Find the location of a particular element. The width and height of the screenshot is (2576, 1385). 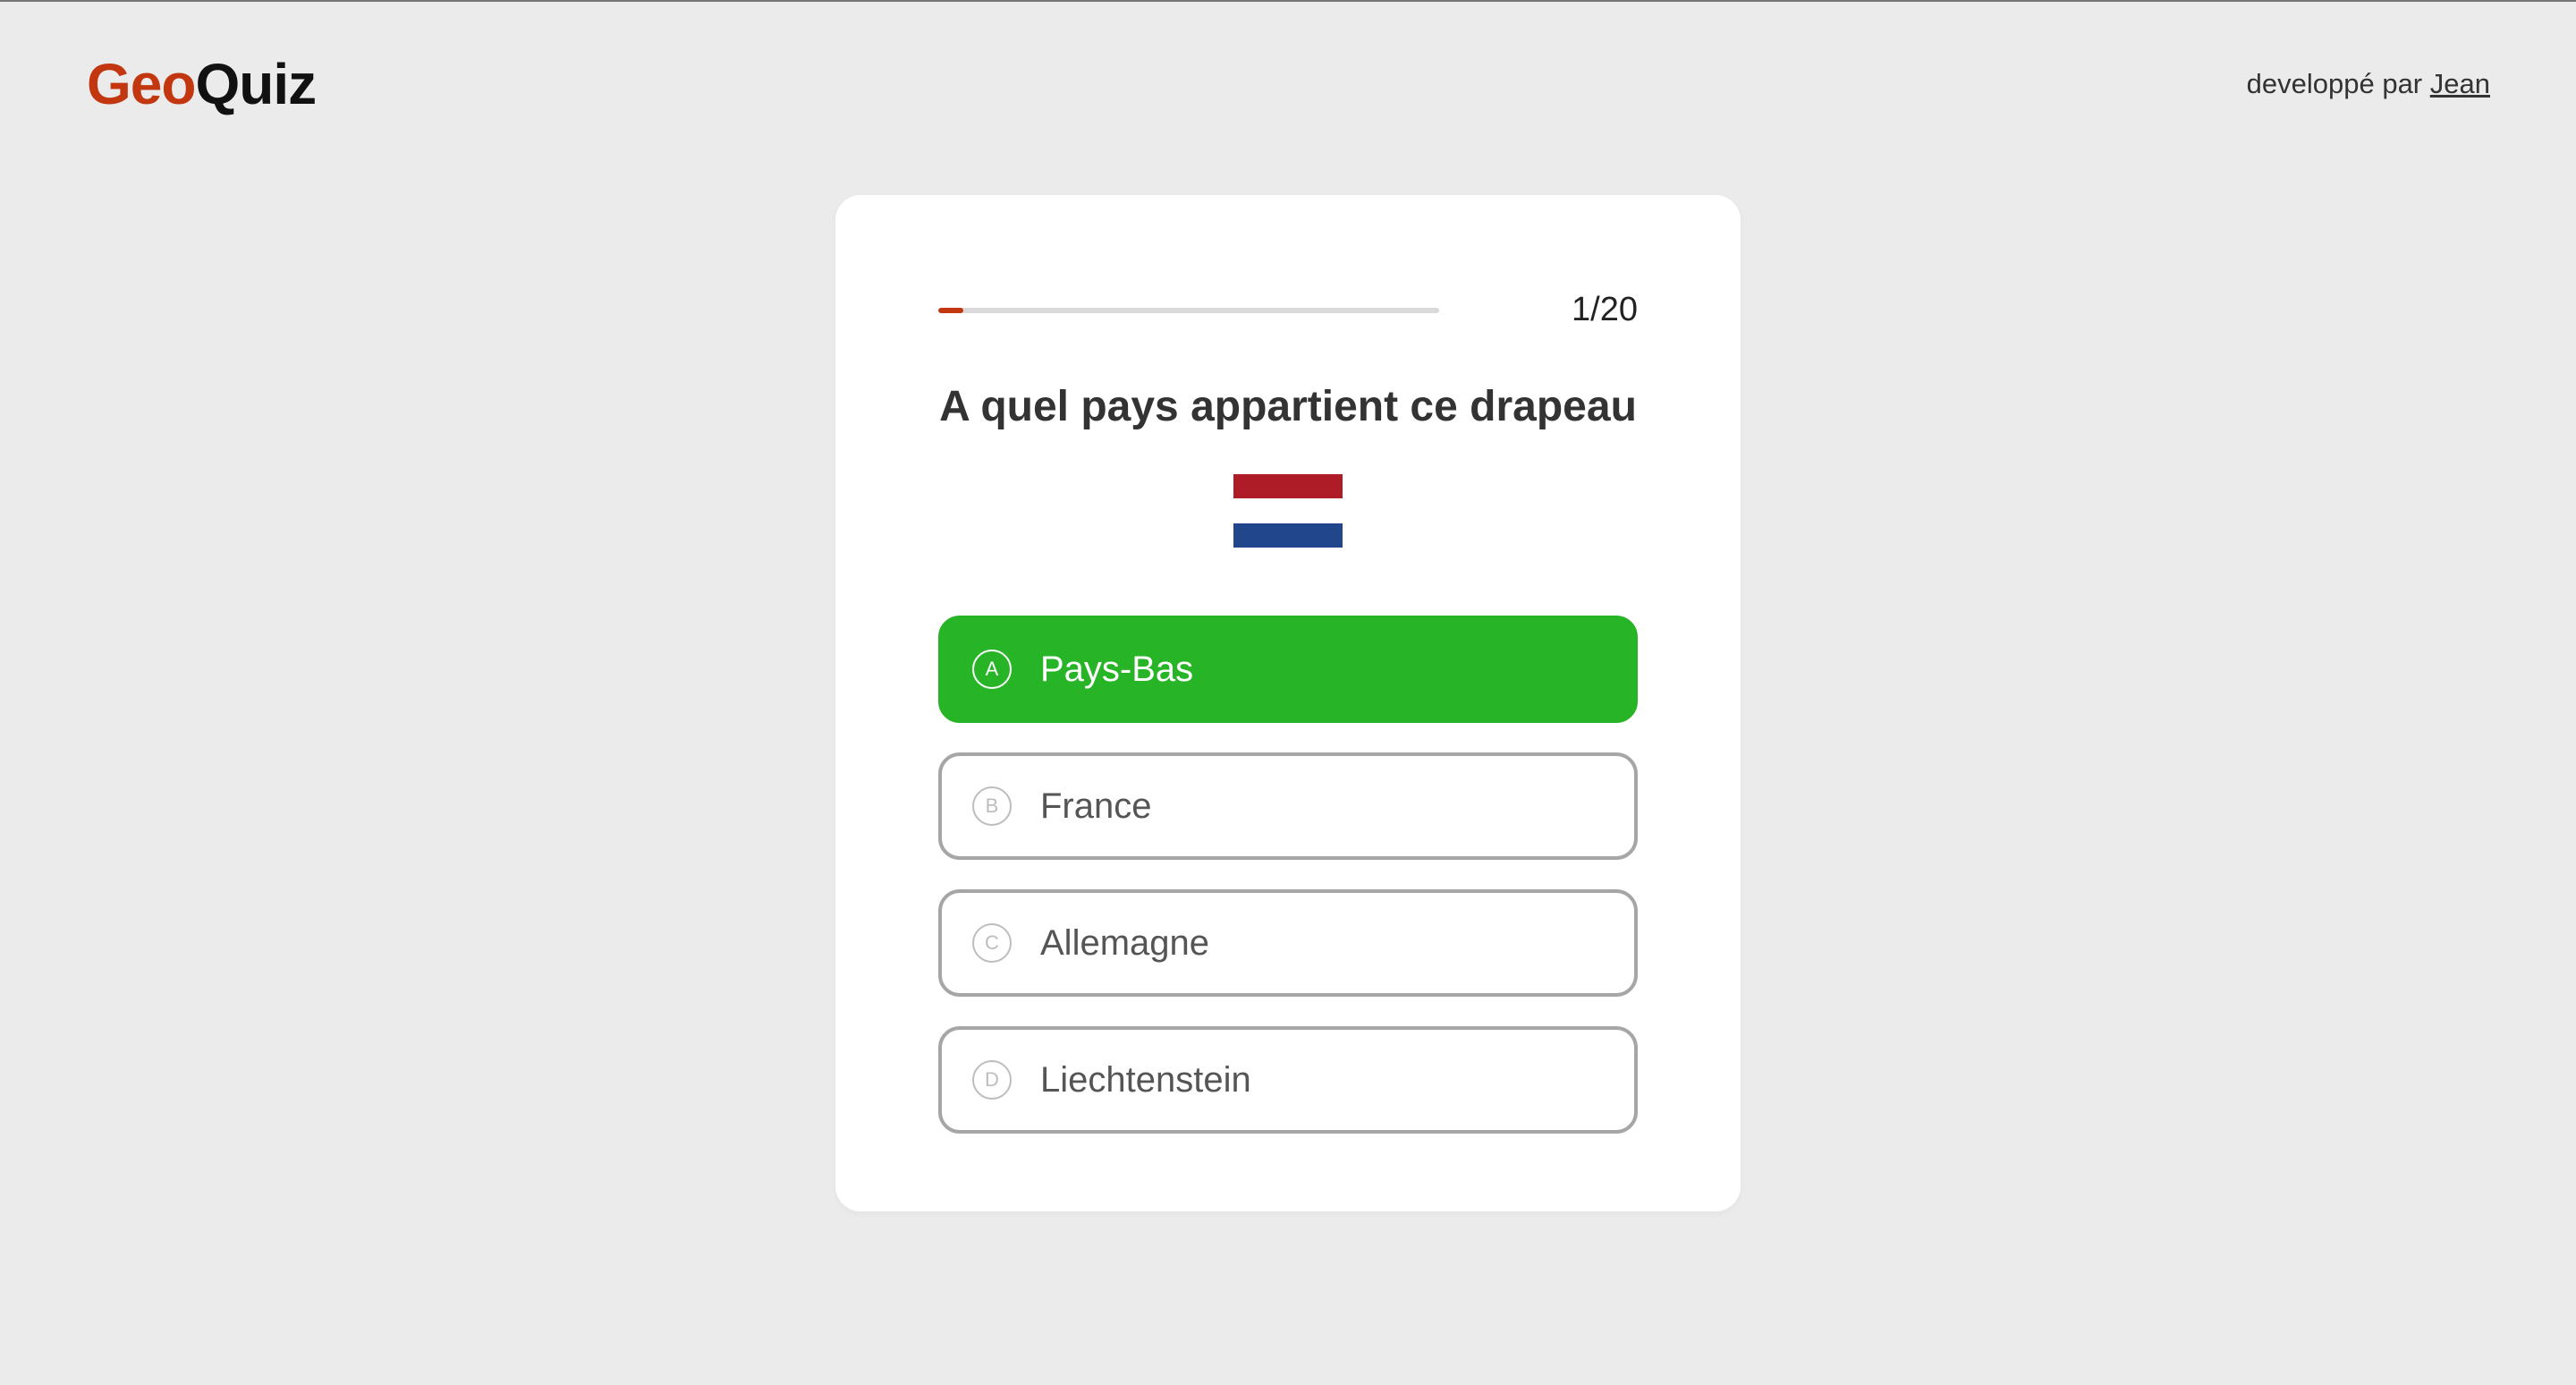

flag-image is located at coordinates (1288, 511).